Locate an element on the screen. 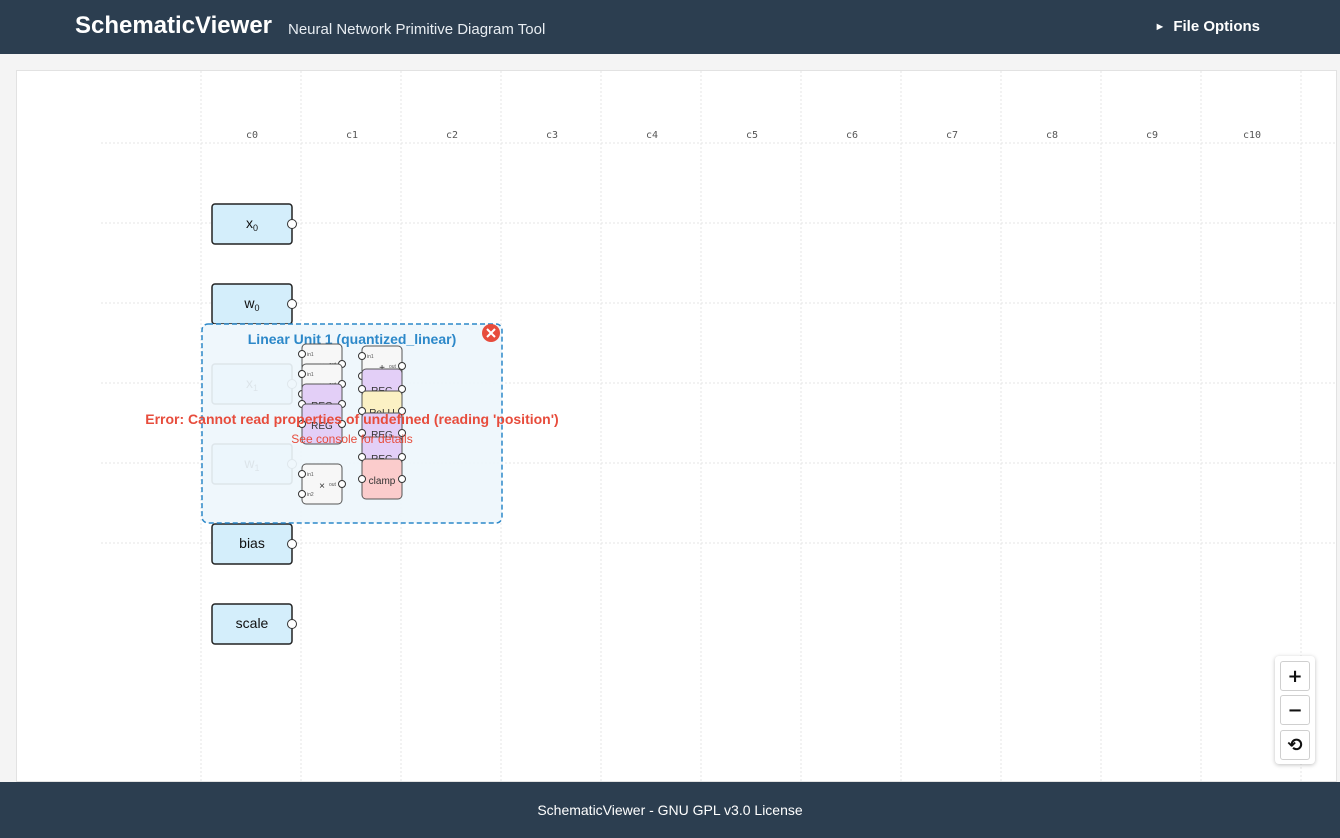 This screenshot has width=1340, height=838. input-node-label: scale is located at coordinates (252, 623).